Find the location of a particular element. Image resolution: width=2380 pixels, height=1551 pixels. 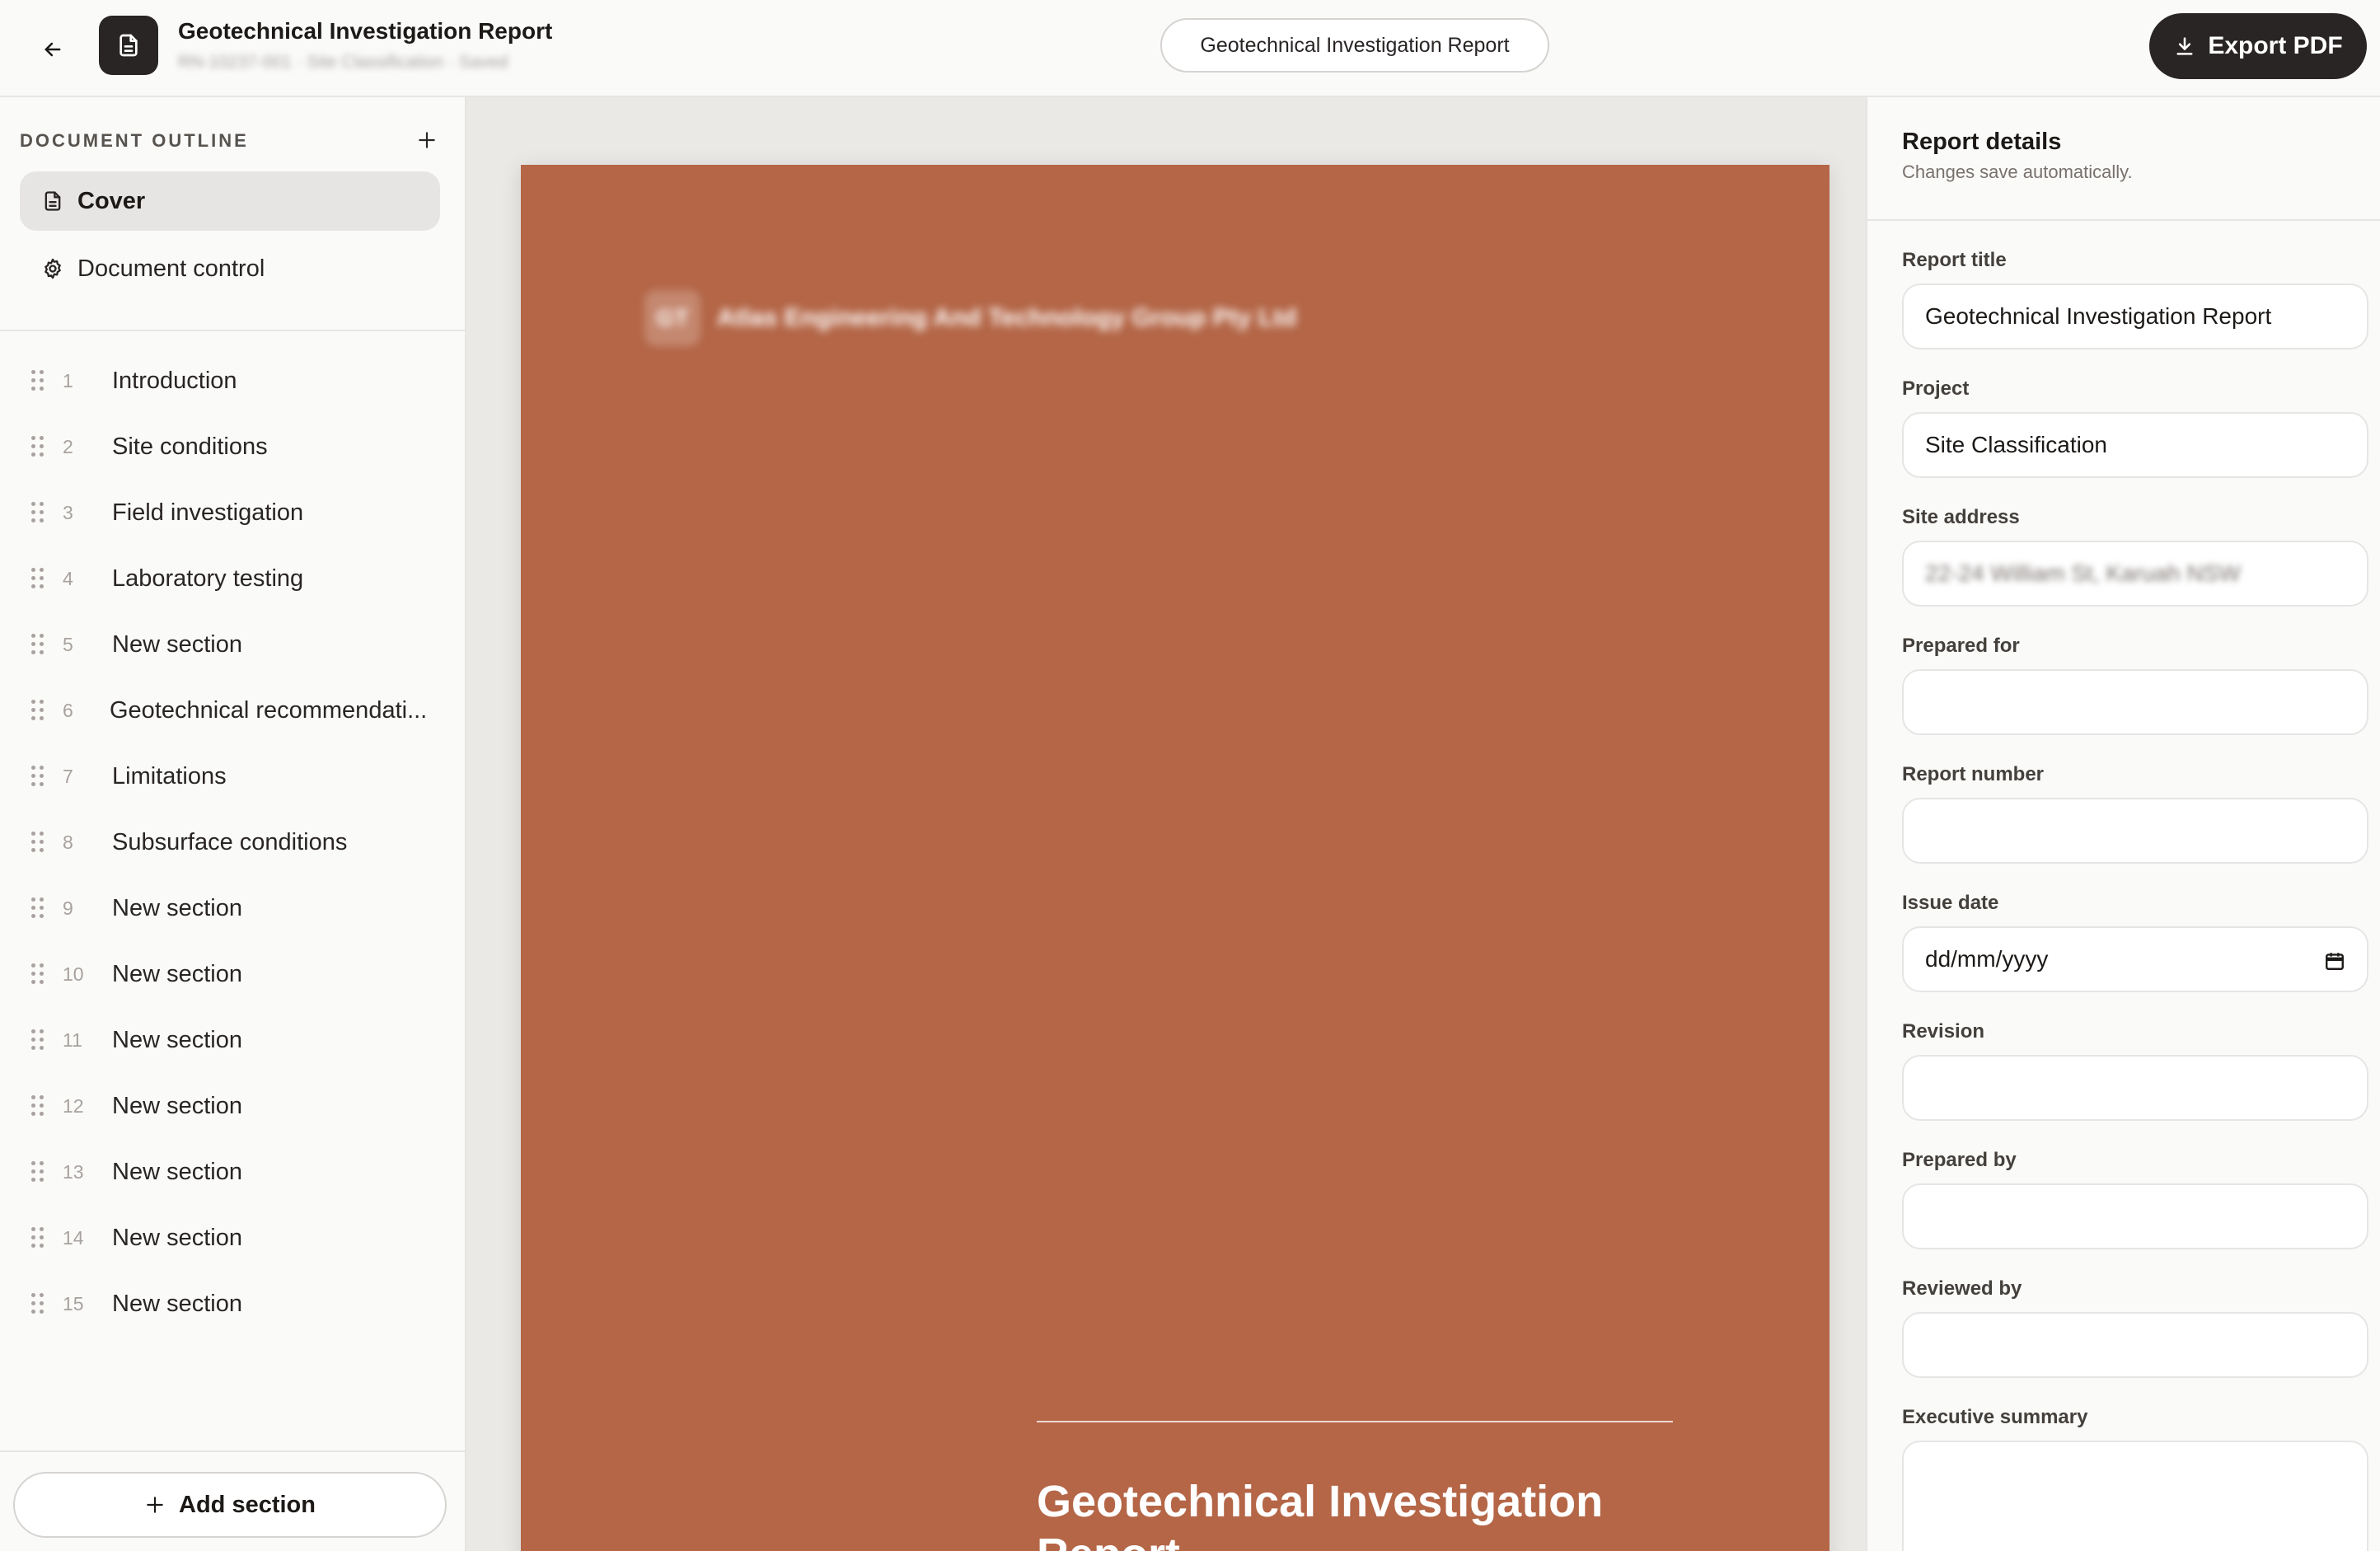

section-item: 4 Laboratory testing is located at coordinates (232, 578).